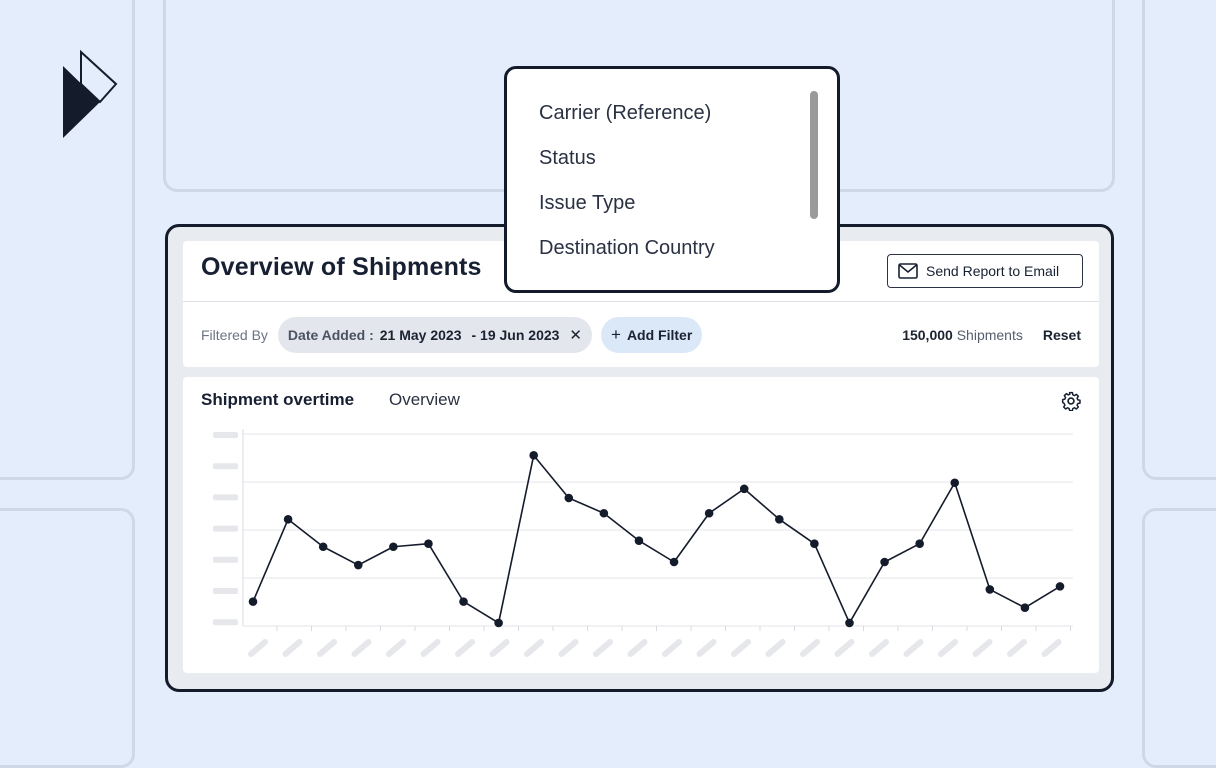 The image size is (1216, 768). Describe the element at coordinates (420, 334) in the screenshot. I see `date-filter-start: 21 May 2023` at that location.